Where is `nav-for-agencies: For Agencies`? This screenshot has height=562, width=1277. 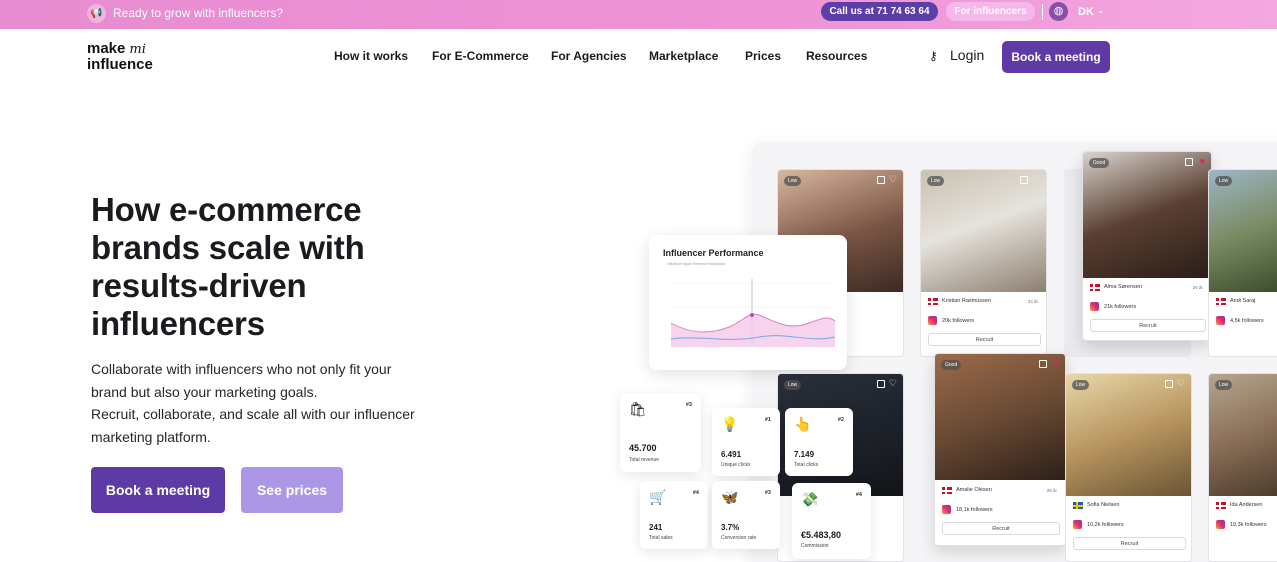
nav-for-agencies: For Agencies is located at coordinates (589, 56).